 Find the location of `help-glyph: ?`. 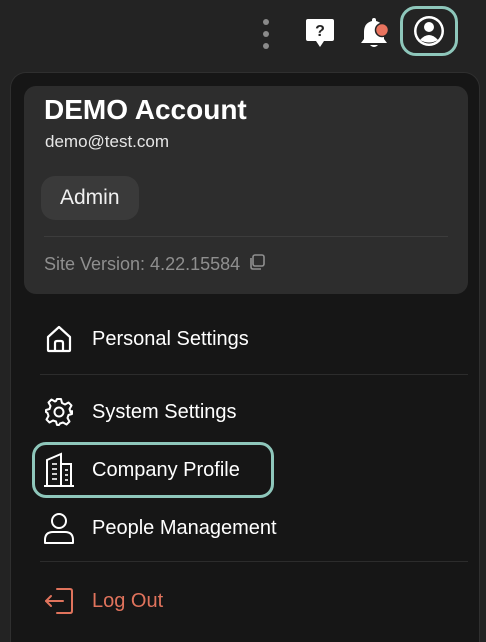

help-glyph: ? is located at coordinates (320, 31).